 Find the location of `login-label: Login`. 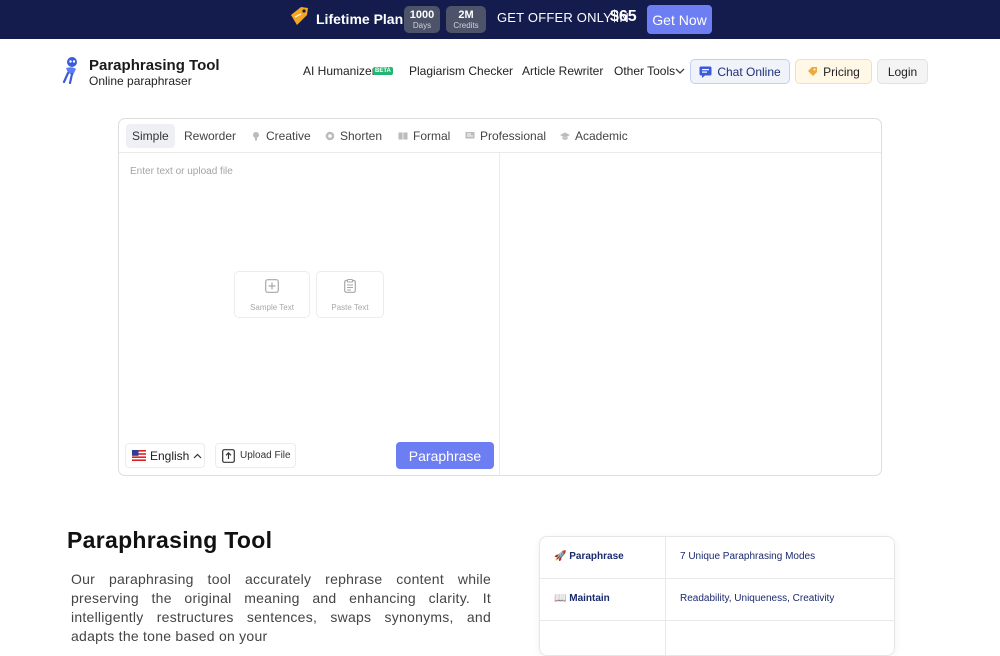

login-label: Login is located at coordinates (902, 71).